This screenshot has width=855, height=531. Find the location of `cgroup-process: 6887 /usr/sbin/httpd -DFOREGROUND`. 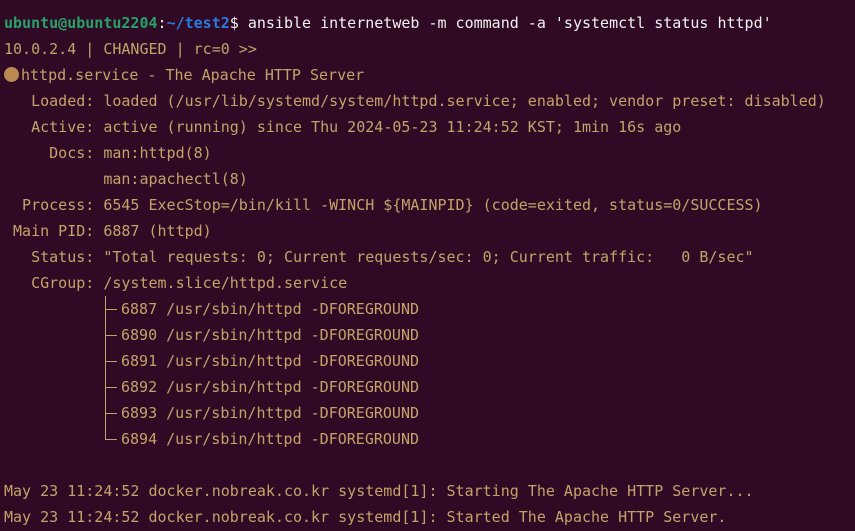

cgroup-process: 6887 /usr/sbin/httpd -DFOREGROUND is located at coordinates (270, 309).